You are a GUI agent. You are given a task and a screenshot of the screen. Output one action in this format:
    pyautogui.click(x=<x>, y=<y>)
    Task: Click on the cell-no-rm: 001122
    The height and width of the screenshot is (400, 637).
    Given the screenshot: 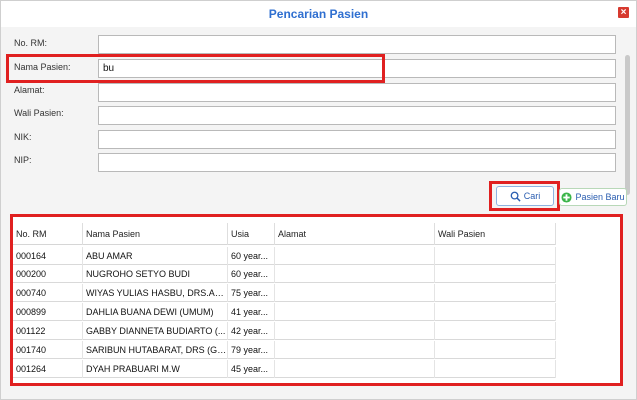 What is the action you would take?
    pyautogui.click(x=48, y=331)
    